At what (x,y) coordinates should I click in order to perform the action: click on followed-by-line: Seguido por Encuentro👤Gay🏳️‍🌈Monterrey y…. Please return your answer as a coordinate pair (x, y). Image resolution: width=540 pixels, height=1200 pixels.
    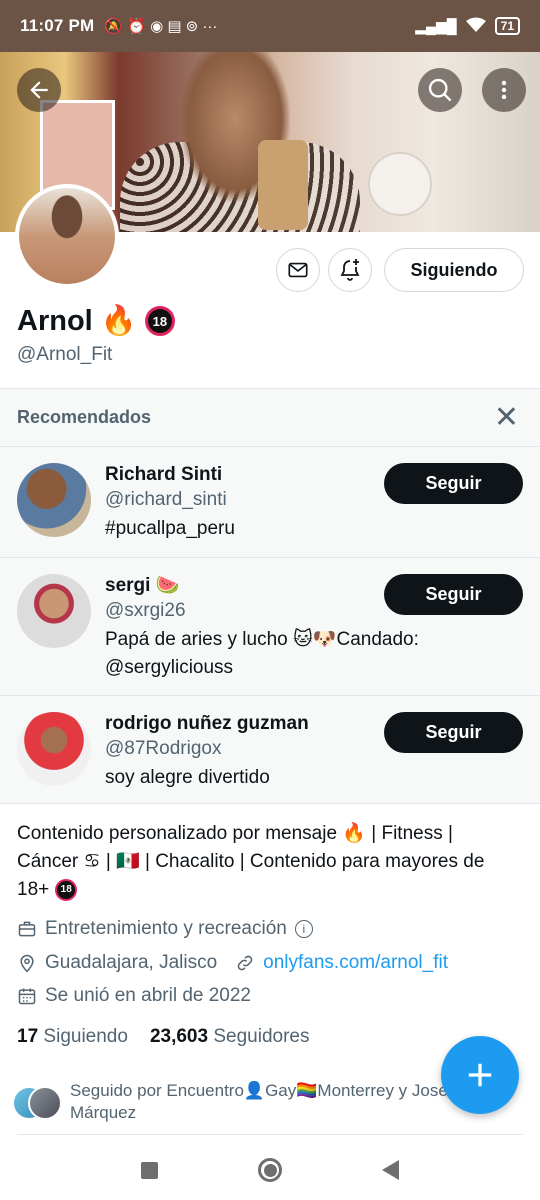
    Looking at the image, I should click on (259, 1090).